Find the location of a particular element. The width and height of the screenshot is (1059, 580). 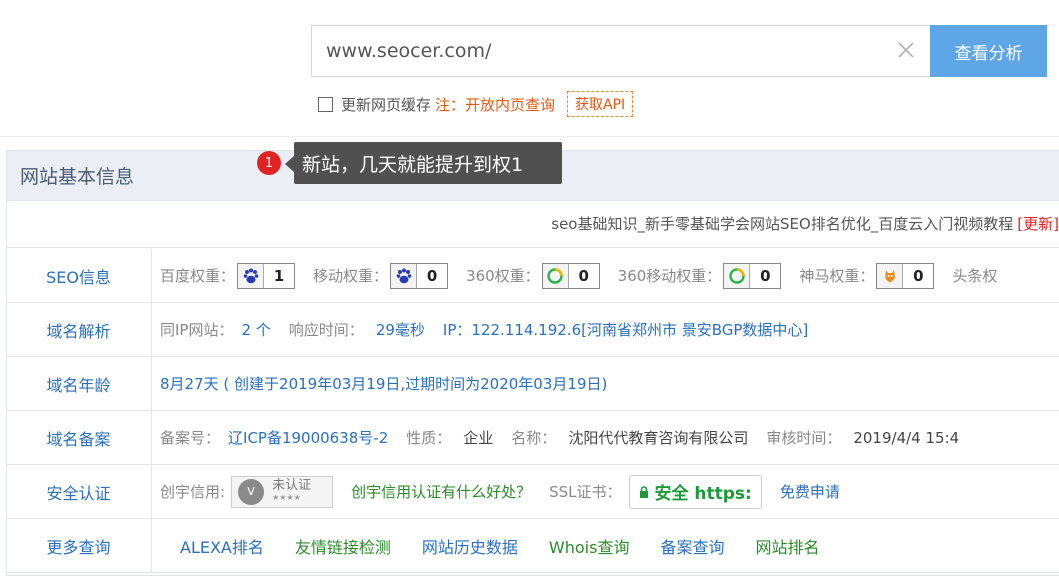

s360-weight-badge: 0 is located at coordinates (570, 275).